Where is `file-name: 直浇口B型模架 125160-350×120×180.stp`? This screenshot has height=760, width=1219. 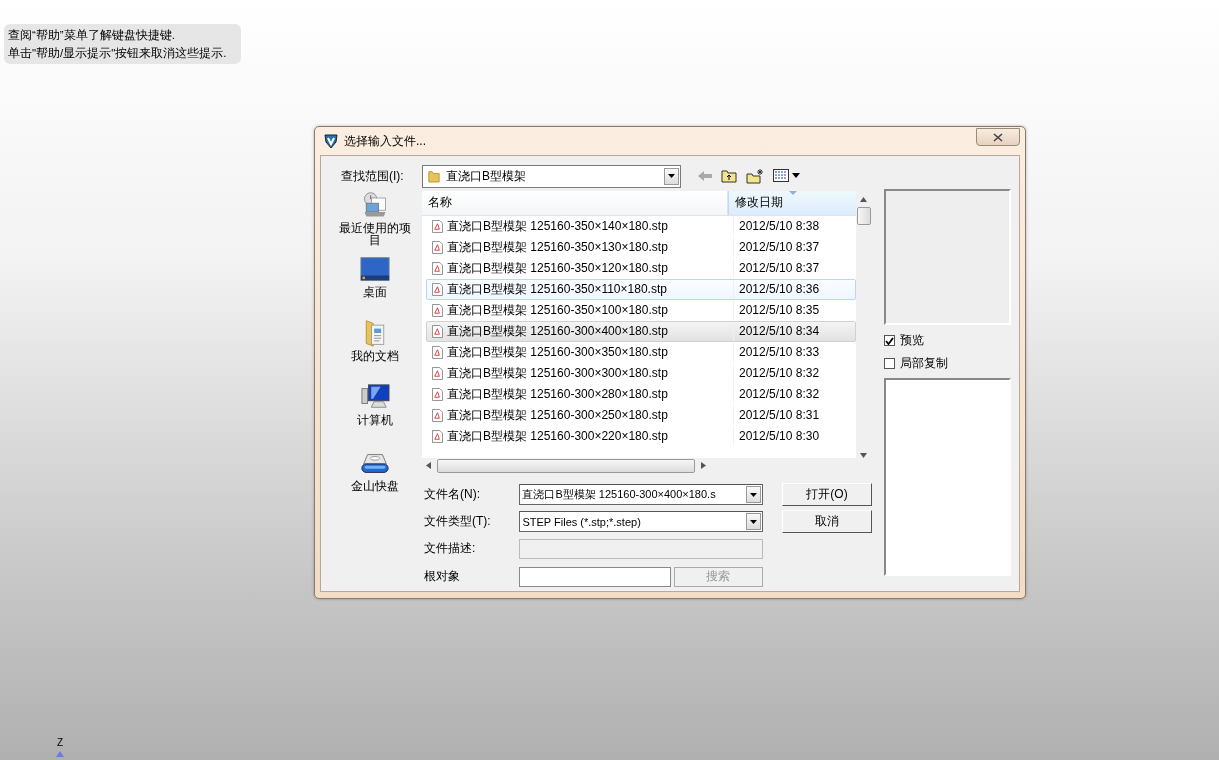 file-name: 直浇口B型模架 125160-350×120×180.stp is located at coordinates (557, 268).